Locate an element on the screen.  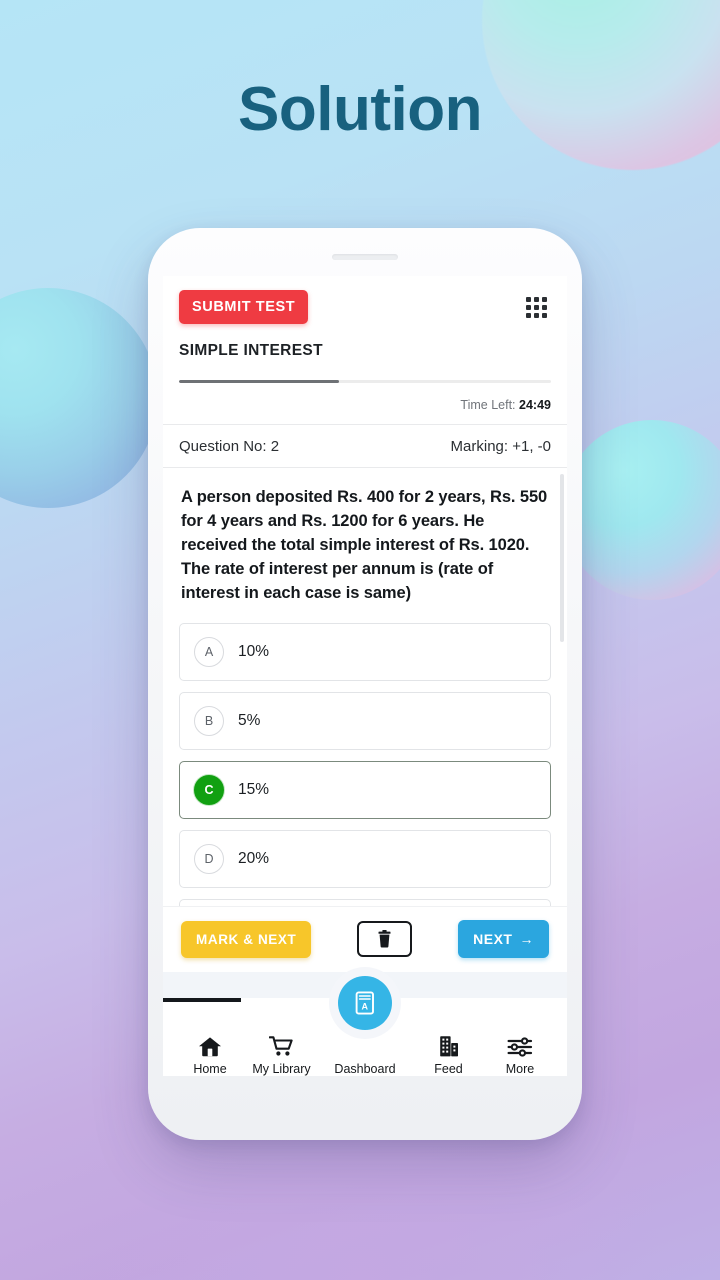
test-title: SIMPLE INTEREST is located at coordinates (251, 350).